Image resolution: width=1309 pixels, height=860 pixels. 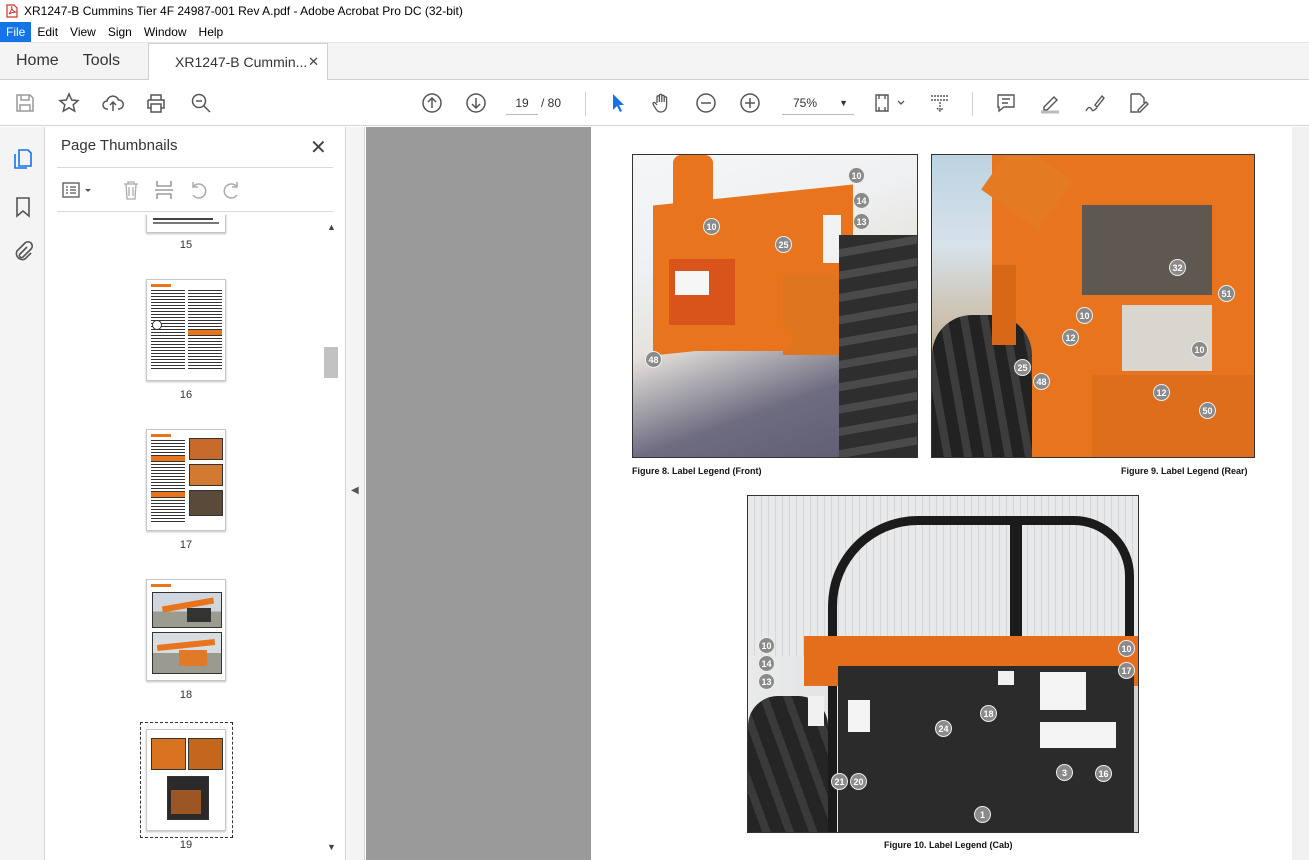 What do you see at coordinates (1207, 410) in the screenshot?
I see `callout-badge: 50` at bounding box center [1207, 410].